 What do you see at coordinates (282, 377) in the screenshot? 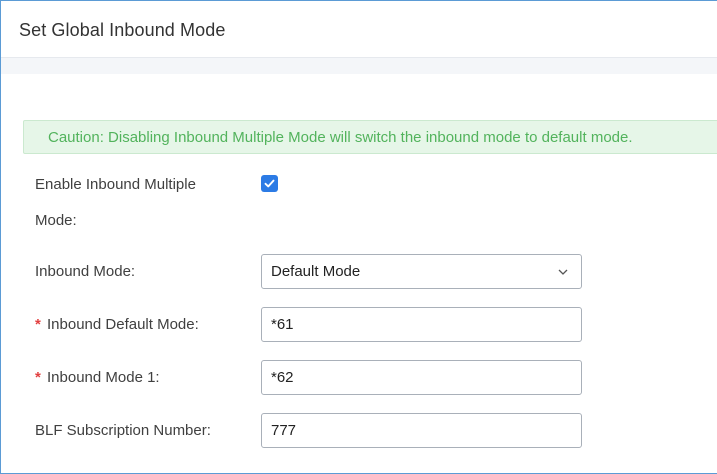
I see `inbound-mode-1-value: *62` at bounding box center [282, 377].